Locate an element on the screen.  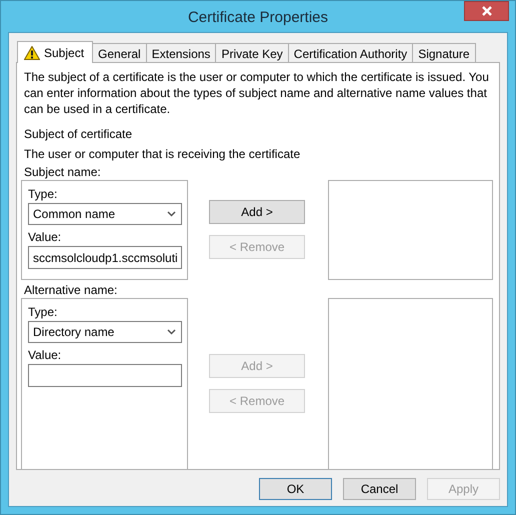
button: Add > is located at coordinates (257, 212).